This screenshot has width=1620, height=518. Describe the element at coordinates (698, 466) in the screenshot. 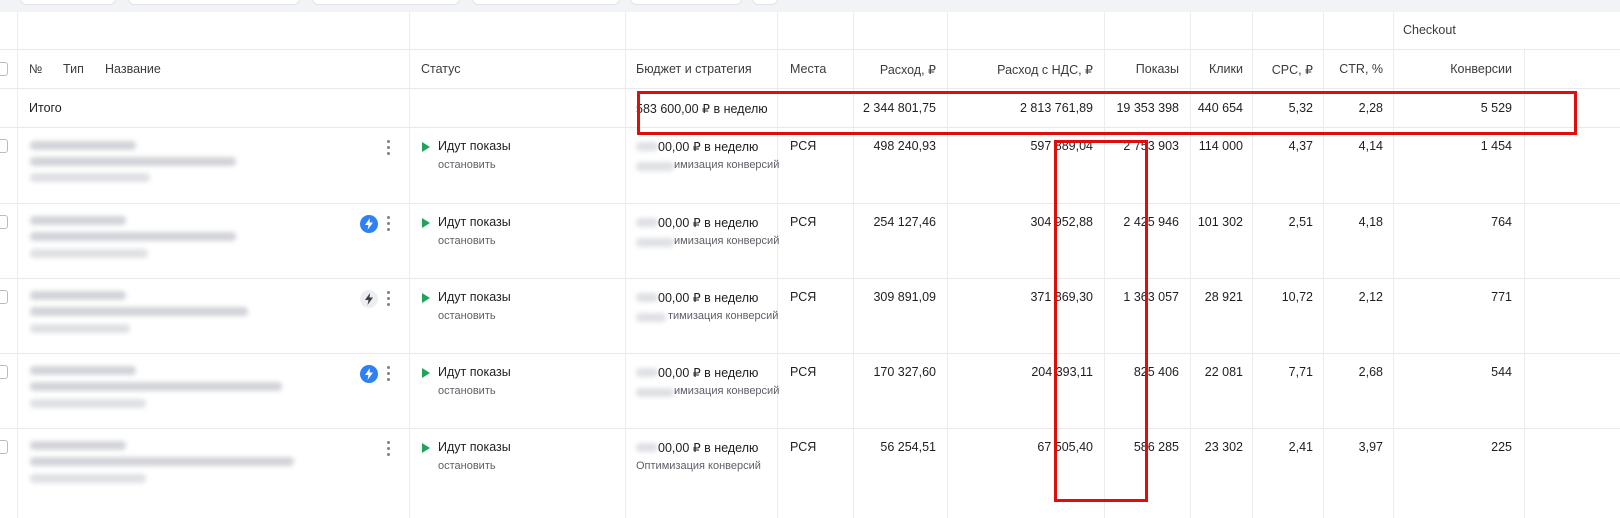

I see `strategy-value: Оптимизация конверсий` at that location.